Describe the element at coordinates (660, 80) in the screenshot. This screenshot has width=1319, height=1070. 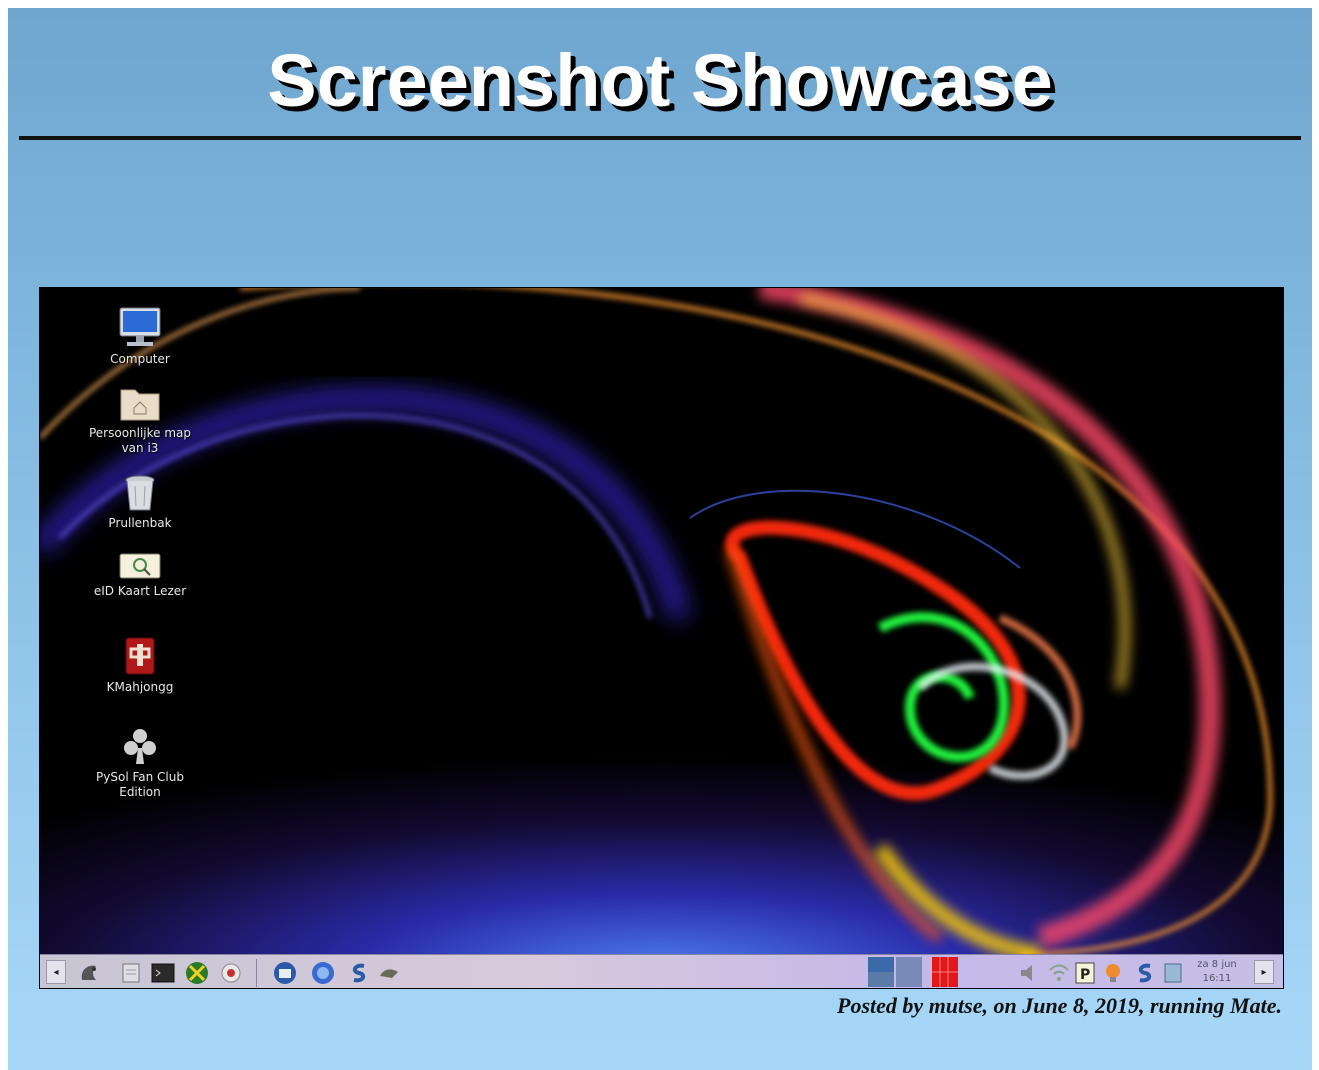
I see `page-title: Screenshot Showcase` at that location.